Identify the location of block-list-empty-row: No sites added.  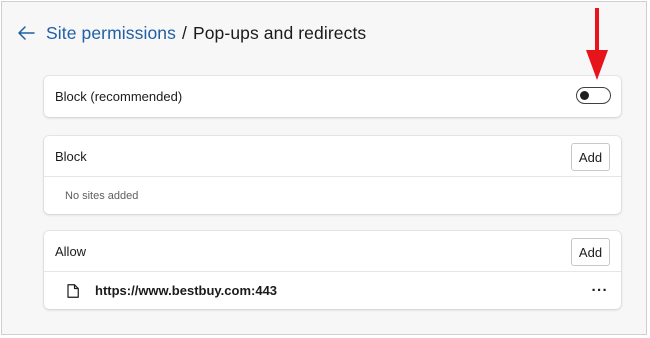
(332, 195).